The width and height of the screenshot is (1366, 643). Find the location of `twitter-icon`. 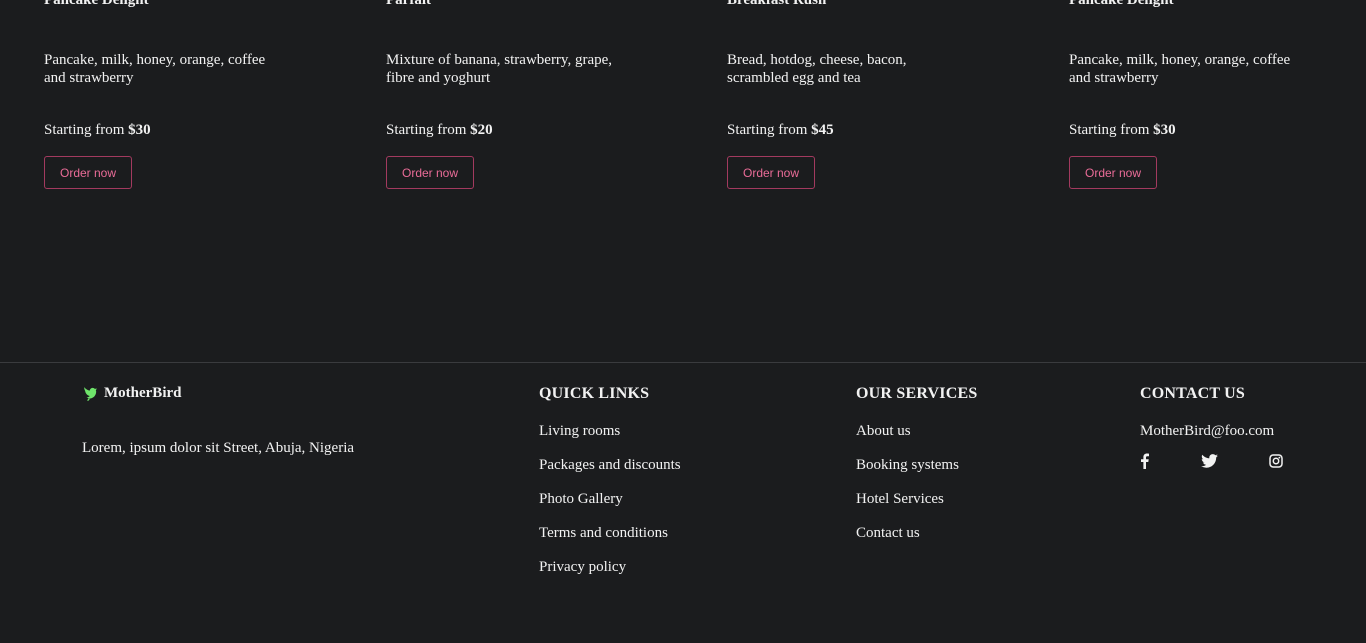

twitter-icon is located at coordinates (1209, 461).